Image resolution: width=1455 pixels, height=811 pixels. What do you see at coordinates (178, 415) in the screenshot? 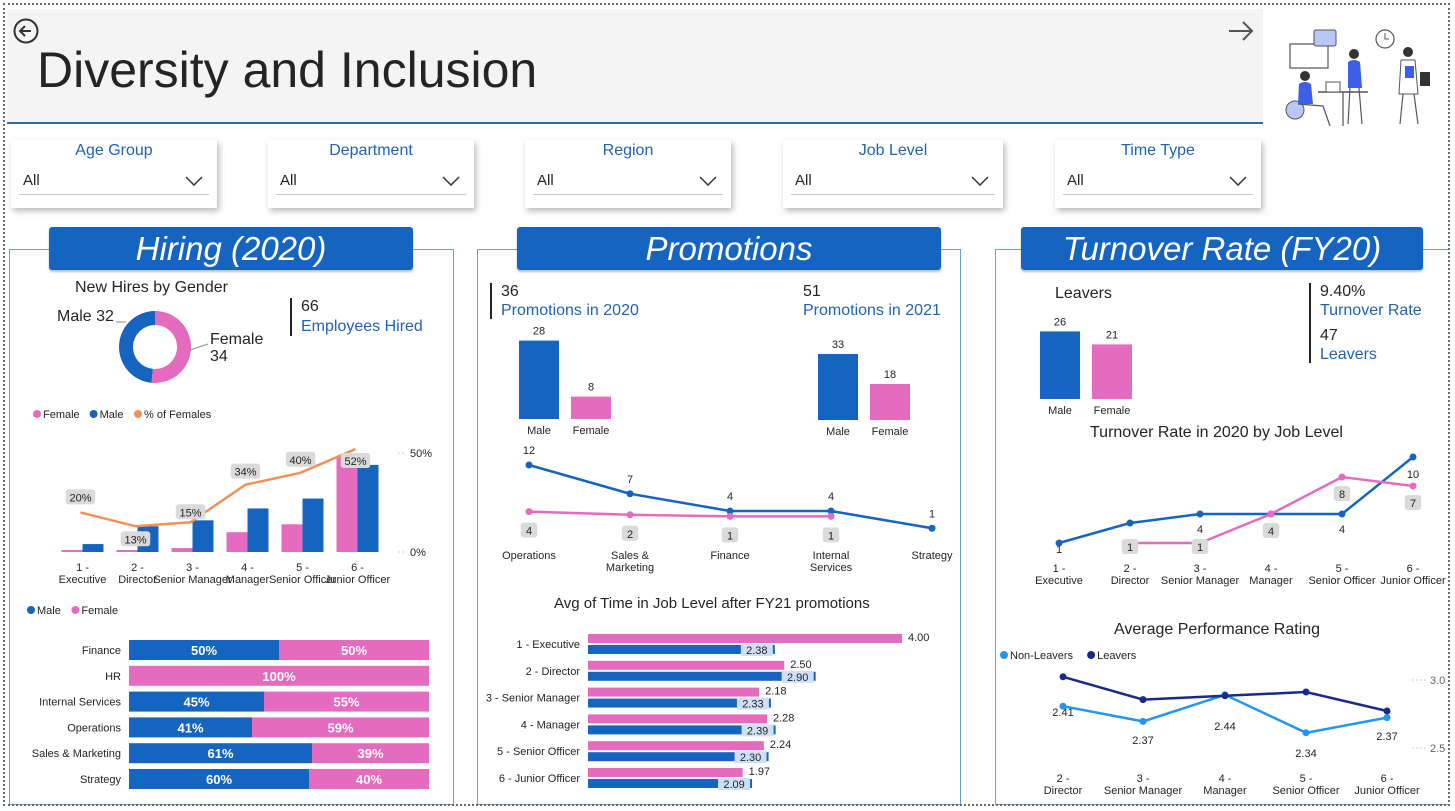
I see `hires-legend-label: % of Females` at bounding box center [178, 415].